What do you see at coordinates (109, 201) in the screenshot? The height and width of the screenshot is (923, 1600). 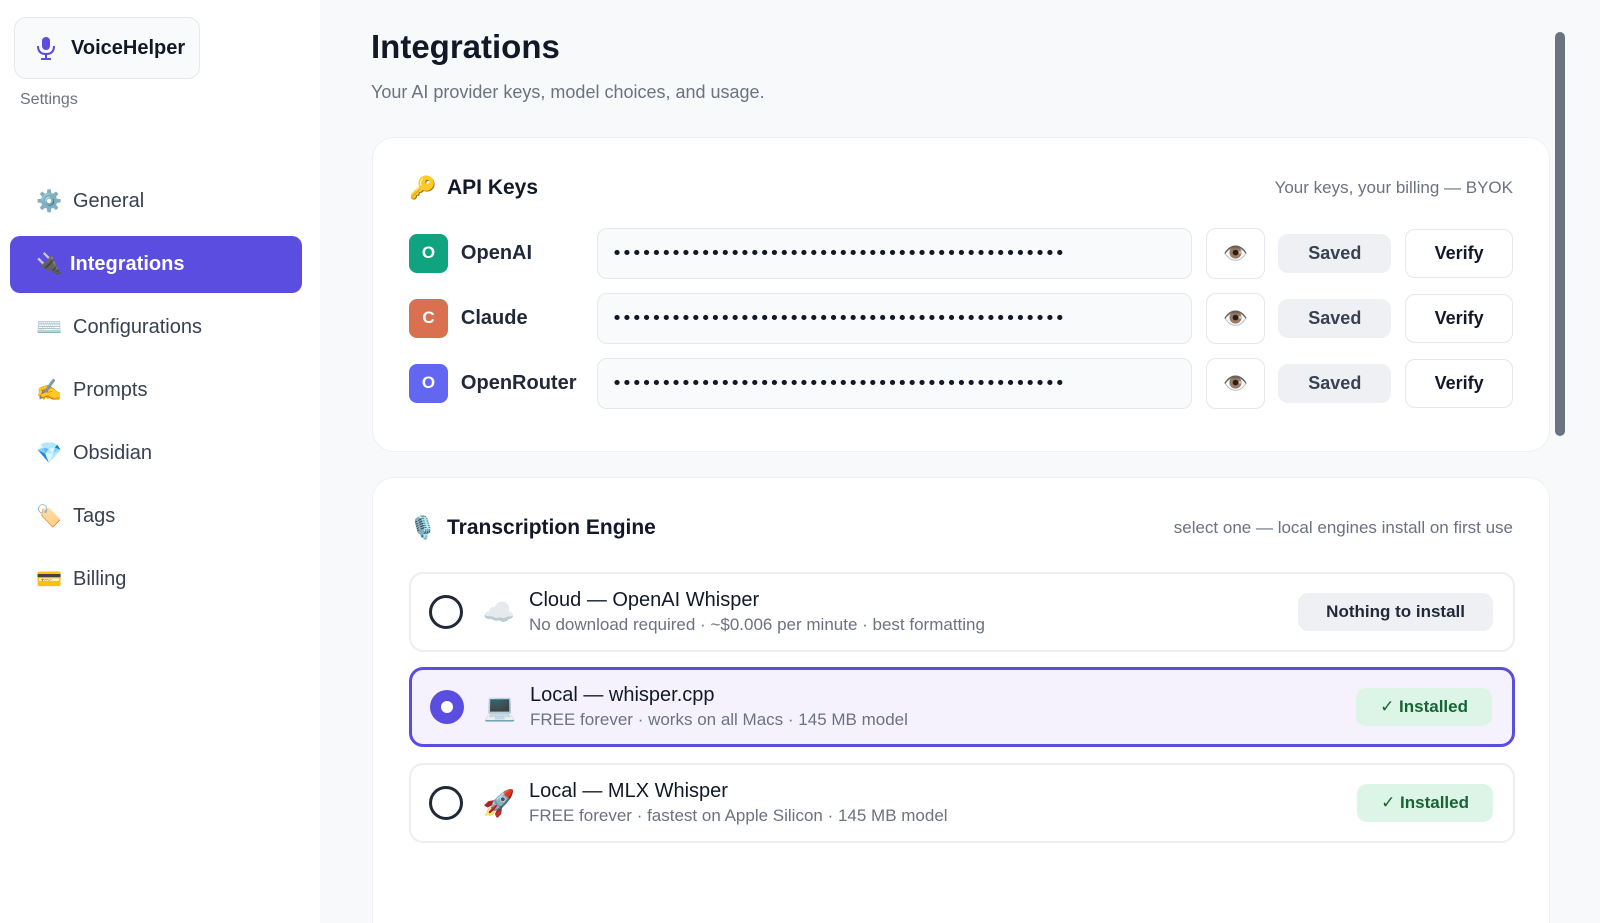 I see `sidebar-item-label: General` at bounding box center [109, 201].